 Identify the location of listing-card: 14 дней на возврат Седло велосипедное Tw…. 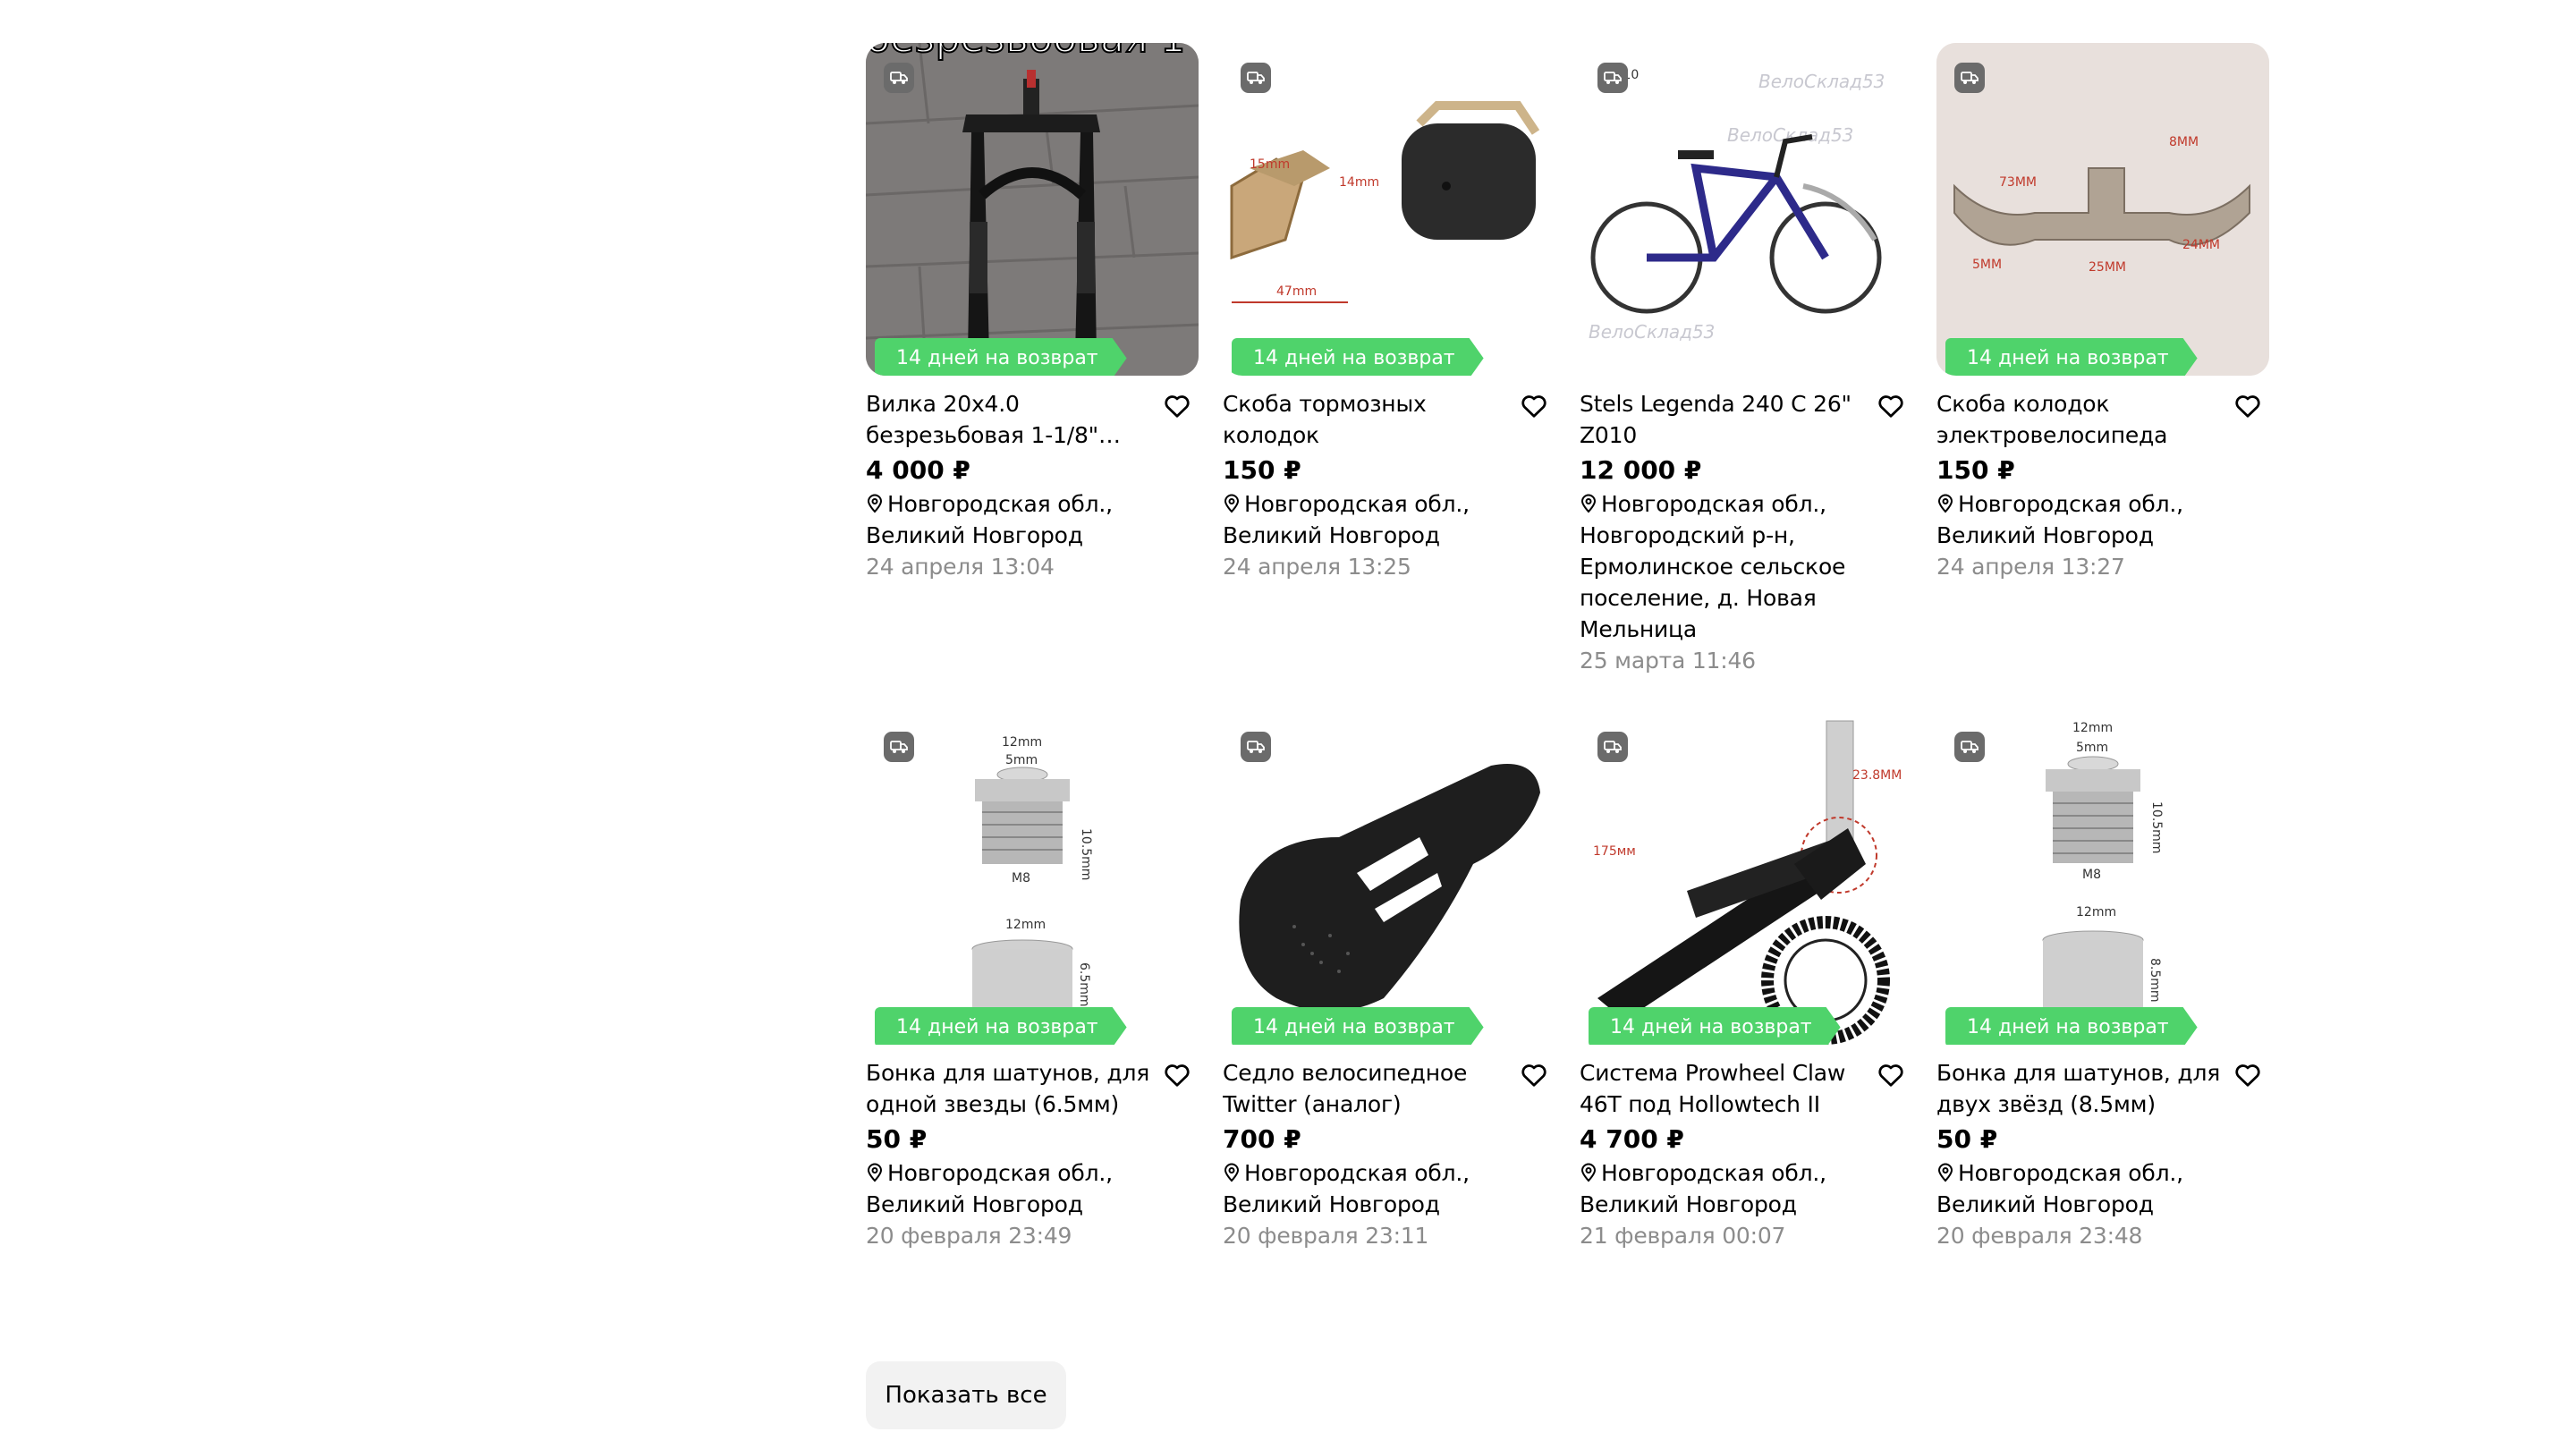
(1389, 981).